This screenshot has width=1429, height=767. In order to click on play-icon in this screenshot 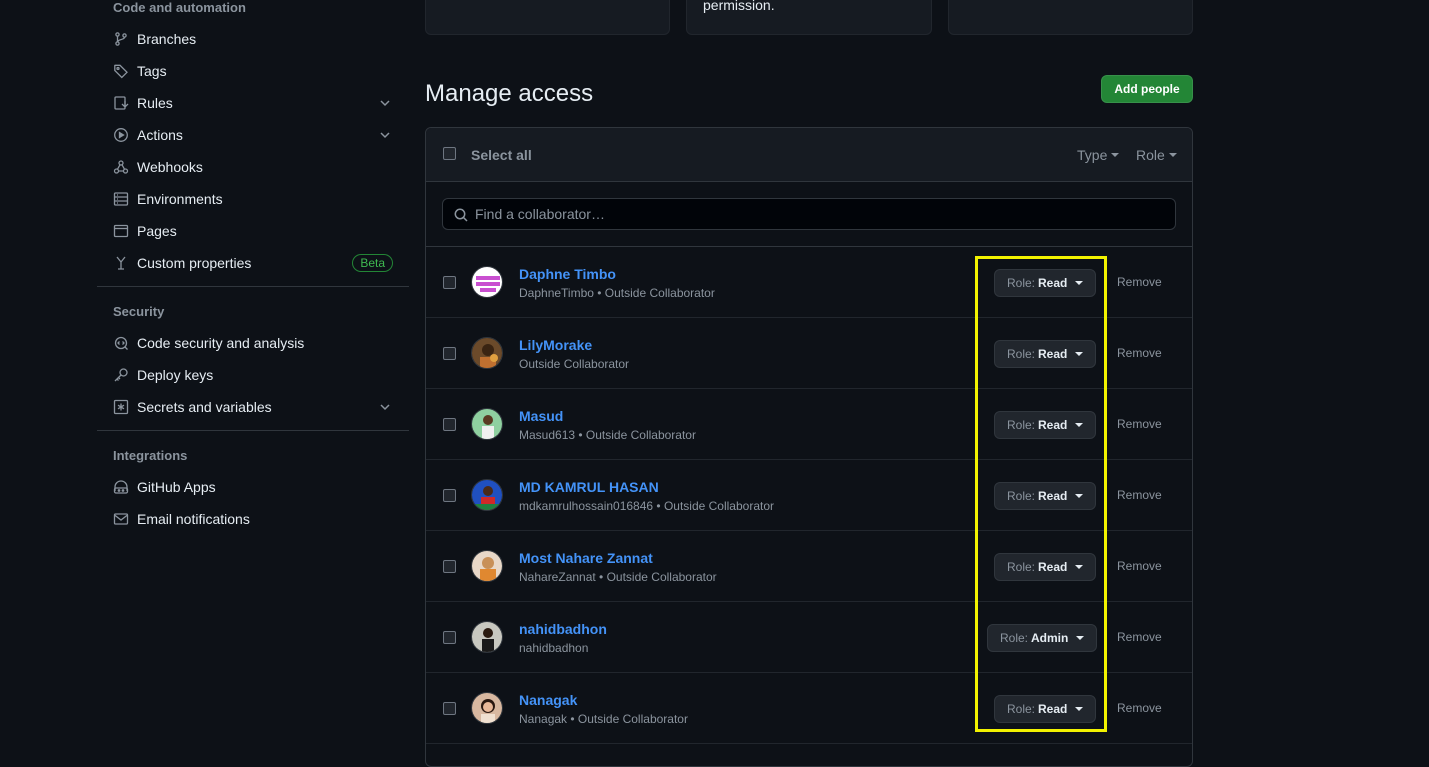, I will do `click(121, 135)`.